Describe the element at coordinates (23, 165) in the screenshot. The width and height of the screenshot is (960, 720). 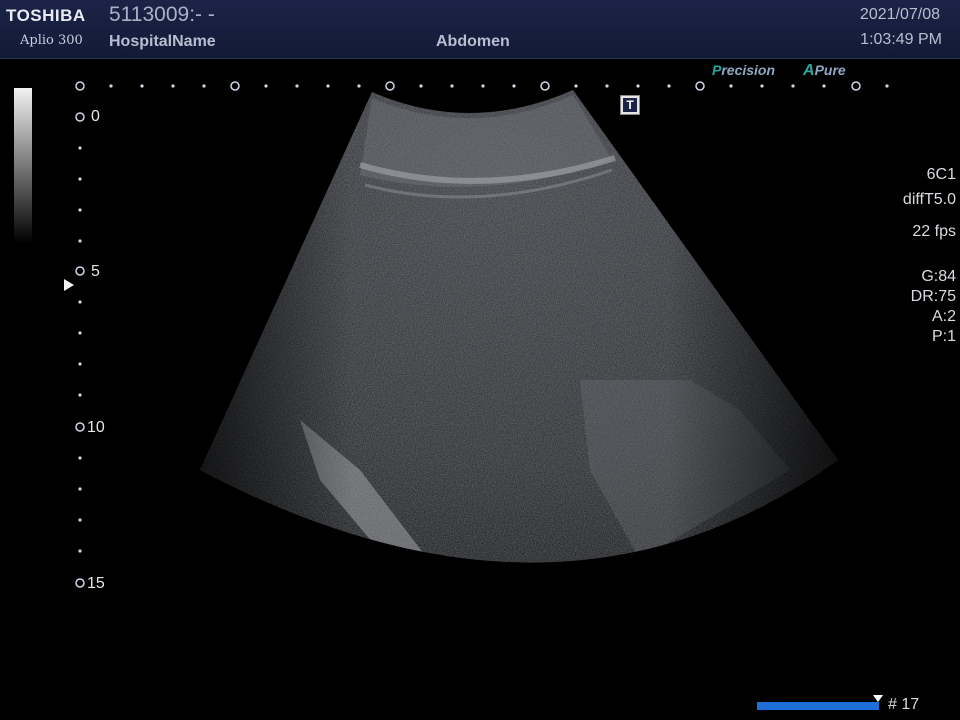
I see `grayscale-bar` at that location.